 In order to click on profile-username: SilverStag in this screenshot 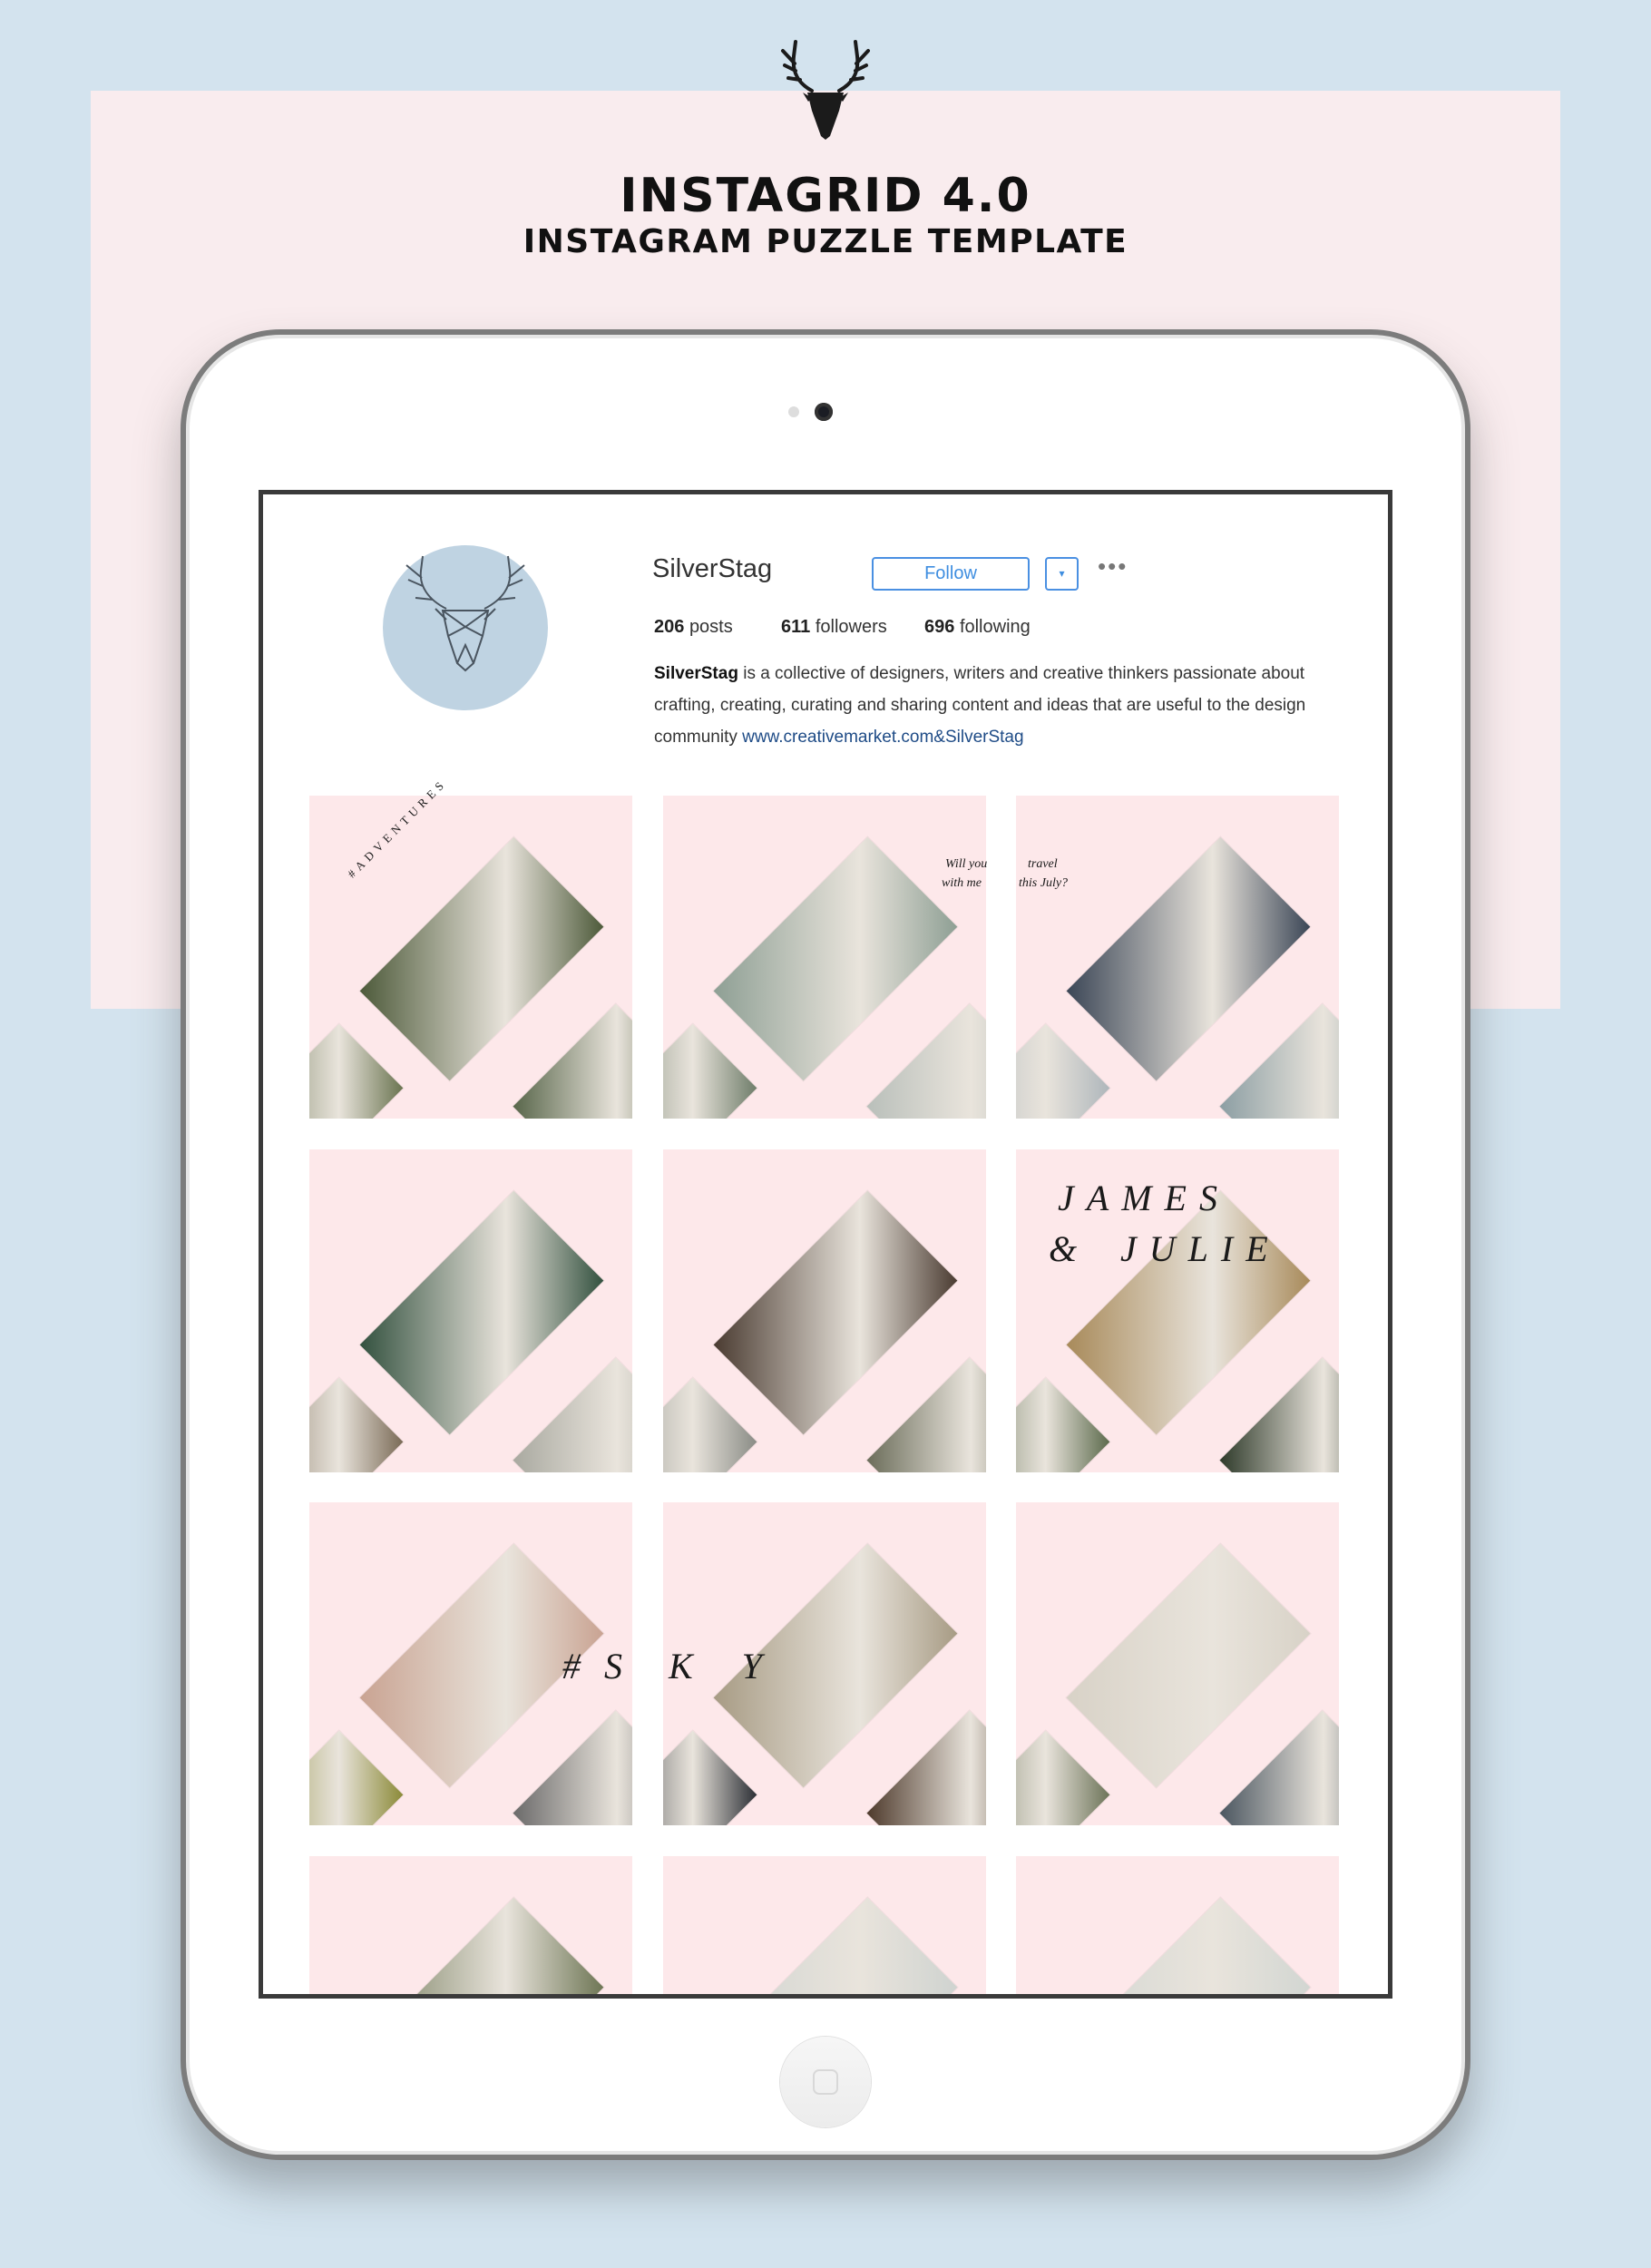, I will do `click(712, 568)`.